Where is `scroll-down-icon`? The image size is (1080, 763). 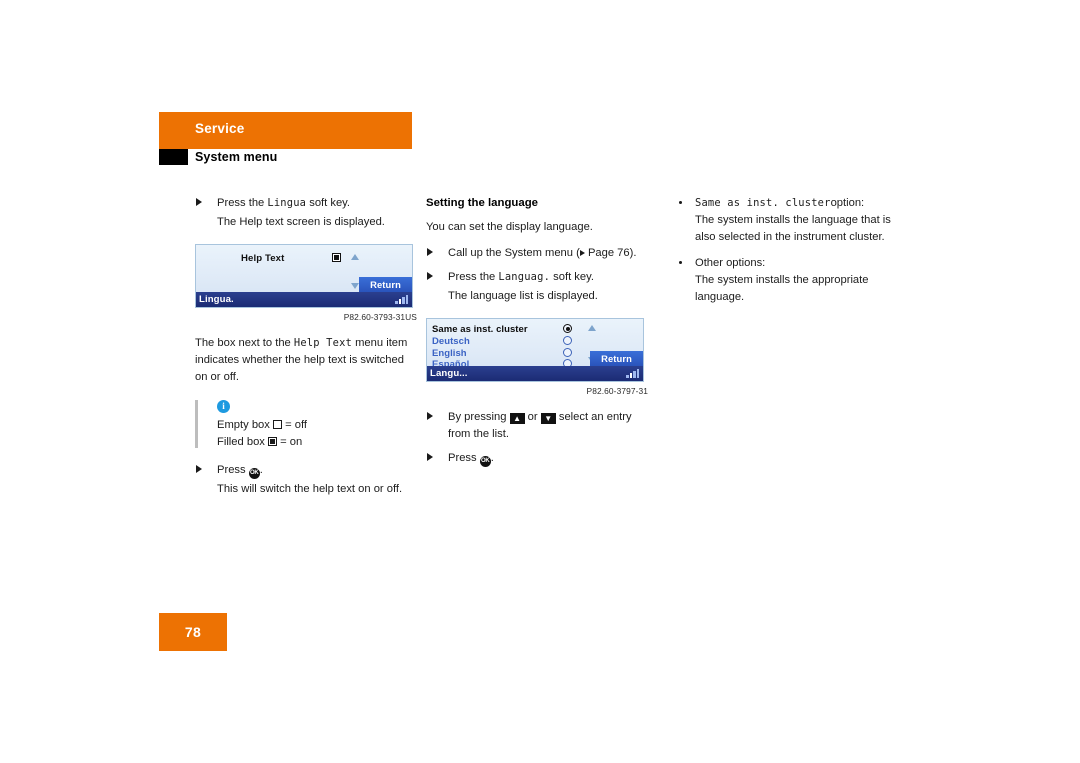
scroll-down-icon is located at coordinates (355, 286).